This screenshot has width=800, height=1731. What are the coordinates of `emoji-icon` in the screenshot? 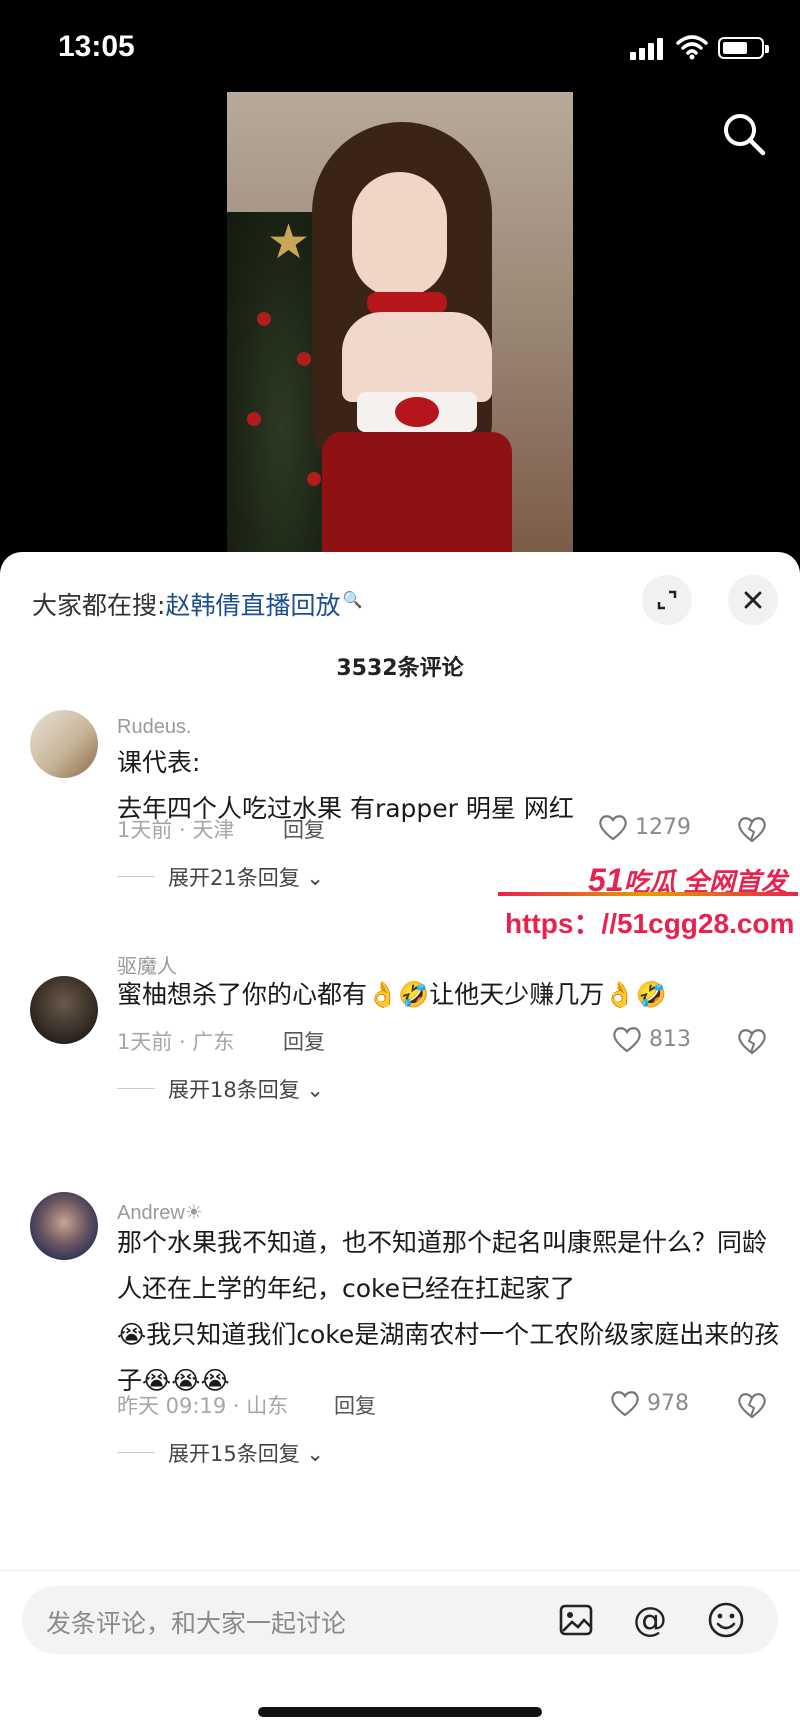 It's located at (726, 1620).